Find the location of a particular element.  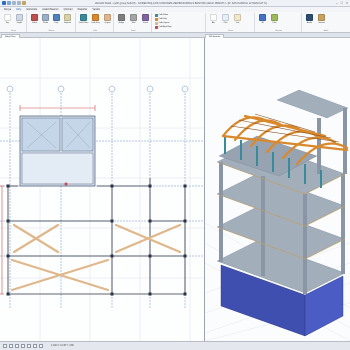

undo-icon is located at coordinates (14, 3).